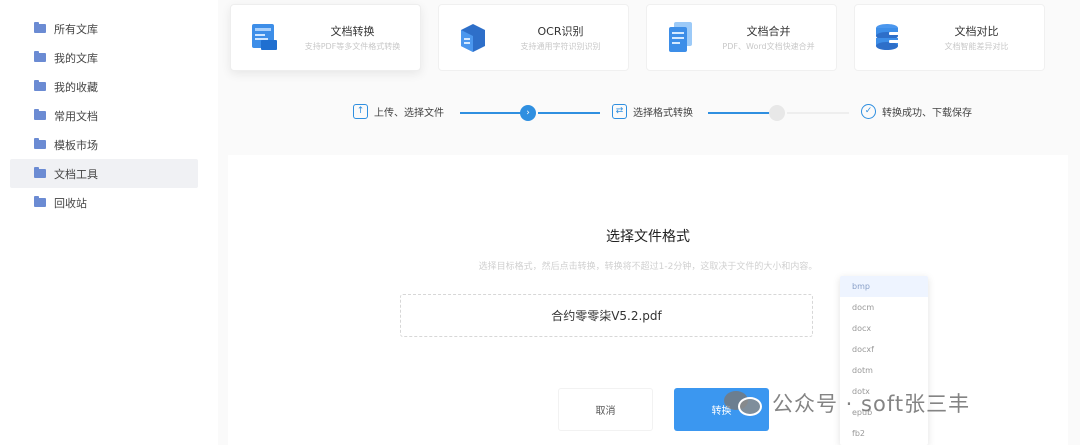 This screenshot has width=1080, height=445. I want to click on sidebar-item-label: 模板市场, so click(76, 145).